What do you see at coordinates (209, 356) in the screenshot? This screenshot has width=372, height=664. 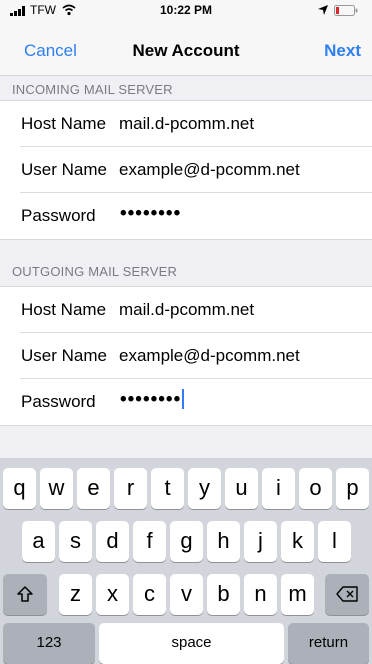 I see `outgoing-user-field: example@d-pcomm.net` at bounding box center [209, 356].